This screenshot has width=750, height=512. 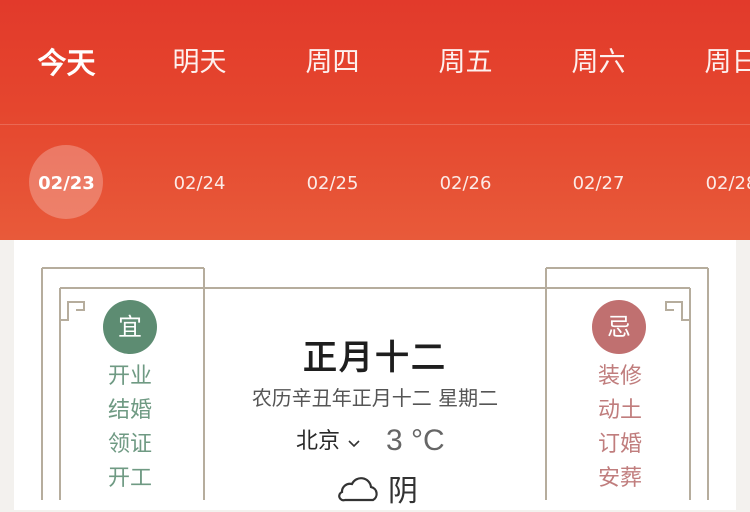 I want to click on yi-list: 开业 结婚 领证 开工, so click(x=130, y=428).